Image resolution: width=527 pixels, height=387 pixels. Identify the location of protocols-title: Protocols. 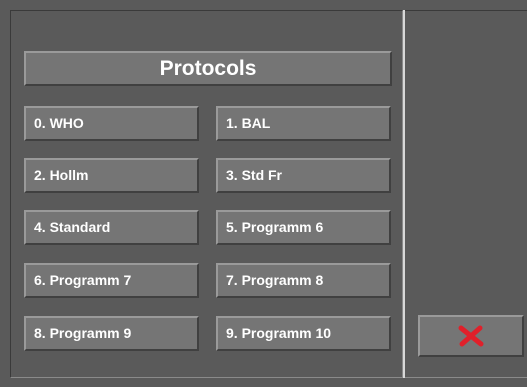
(208, 68).